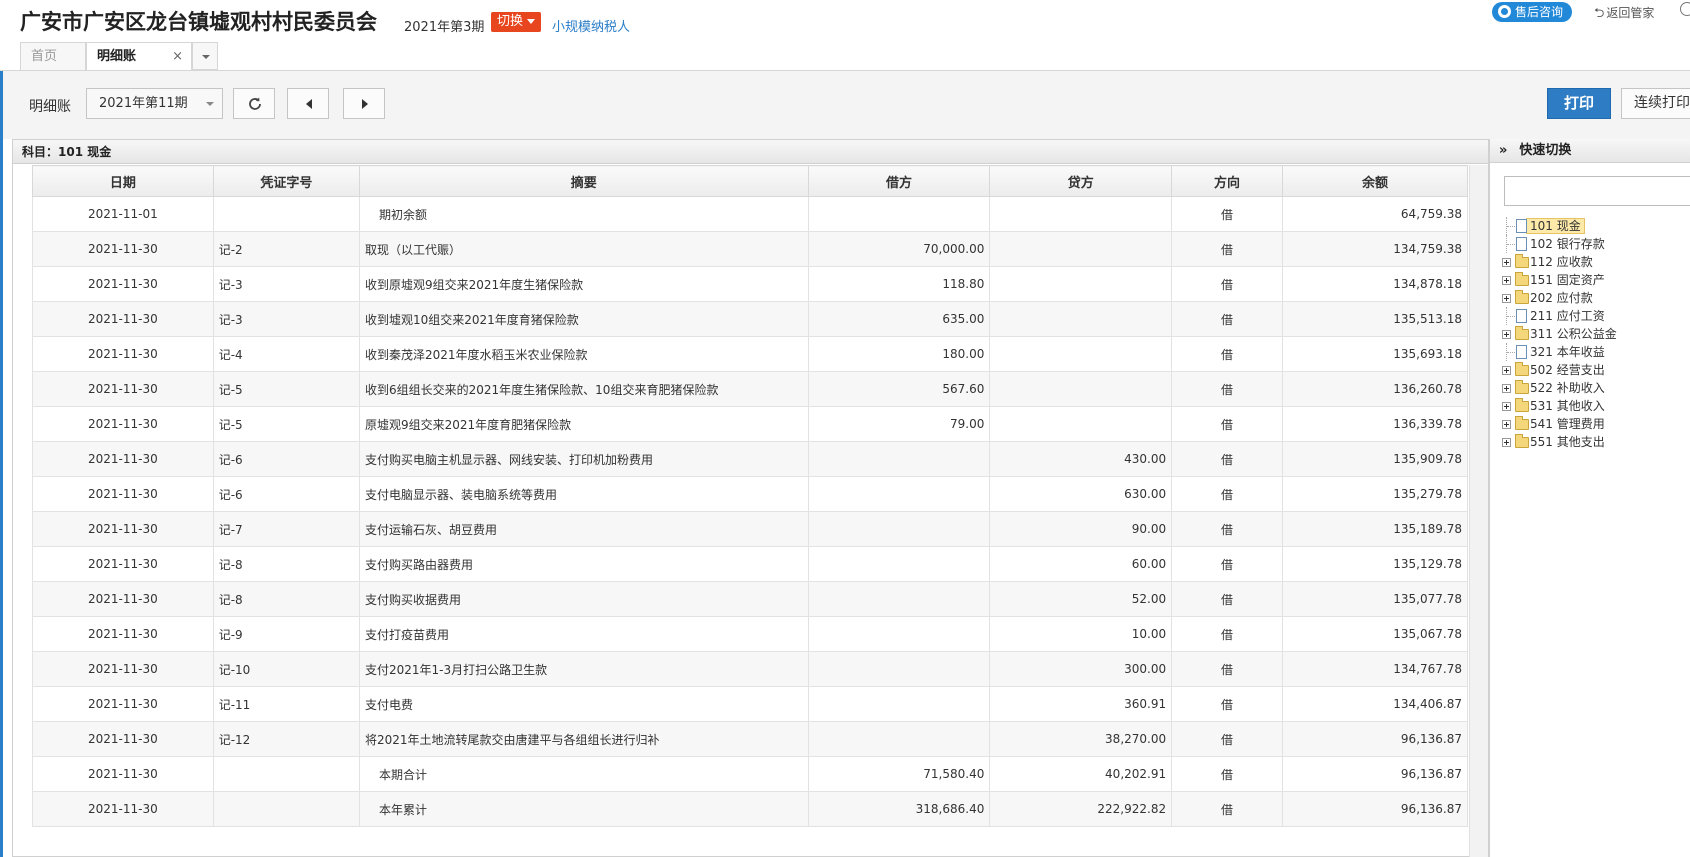 This screenshot has width=1690, height=857. Describe the element at coordinates (1375, 181) in the screenshot. I see `column-header-balance: 余额` at that location.